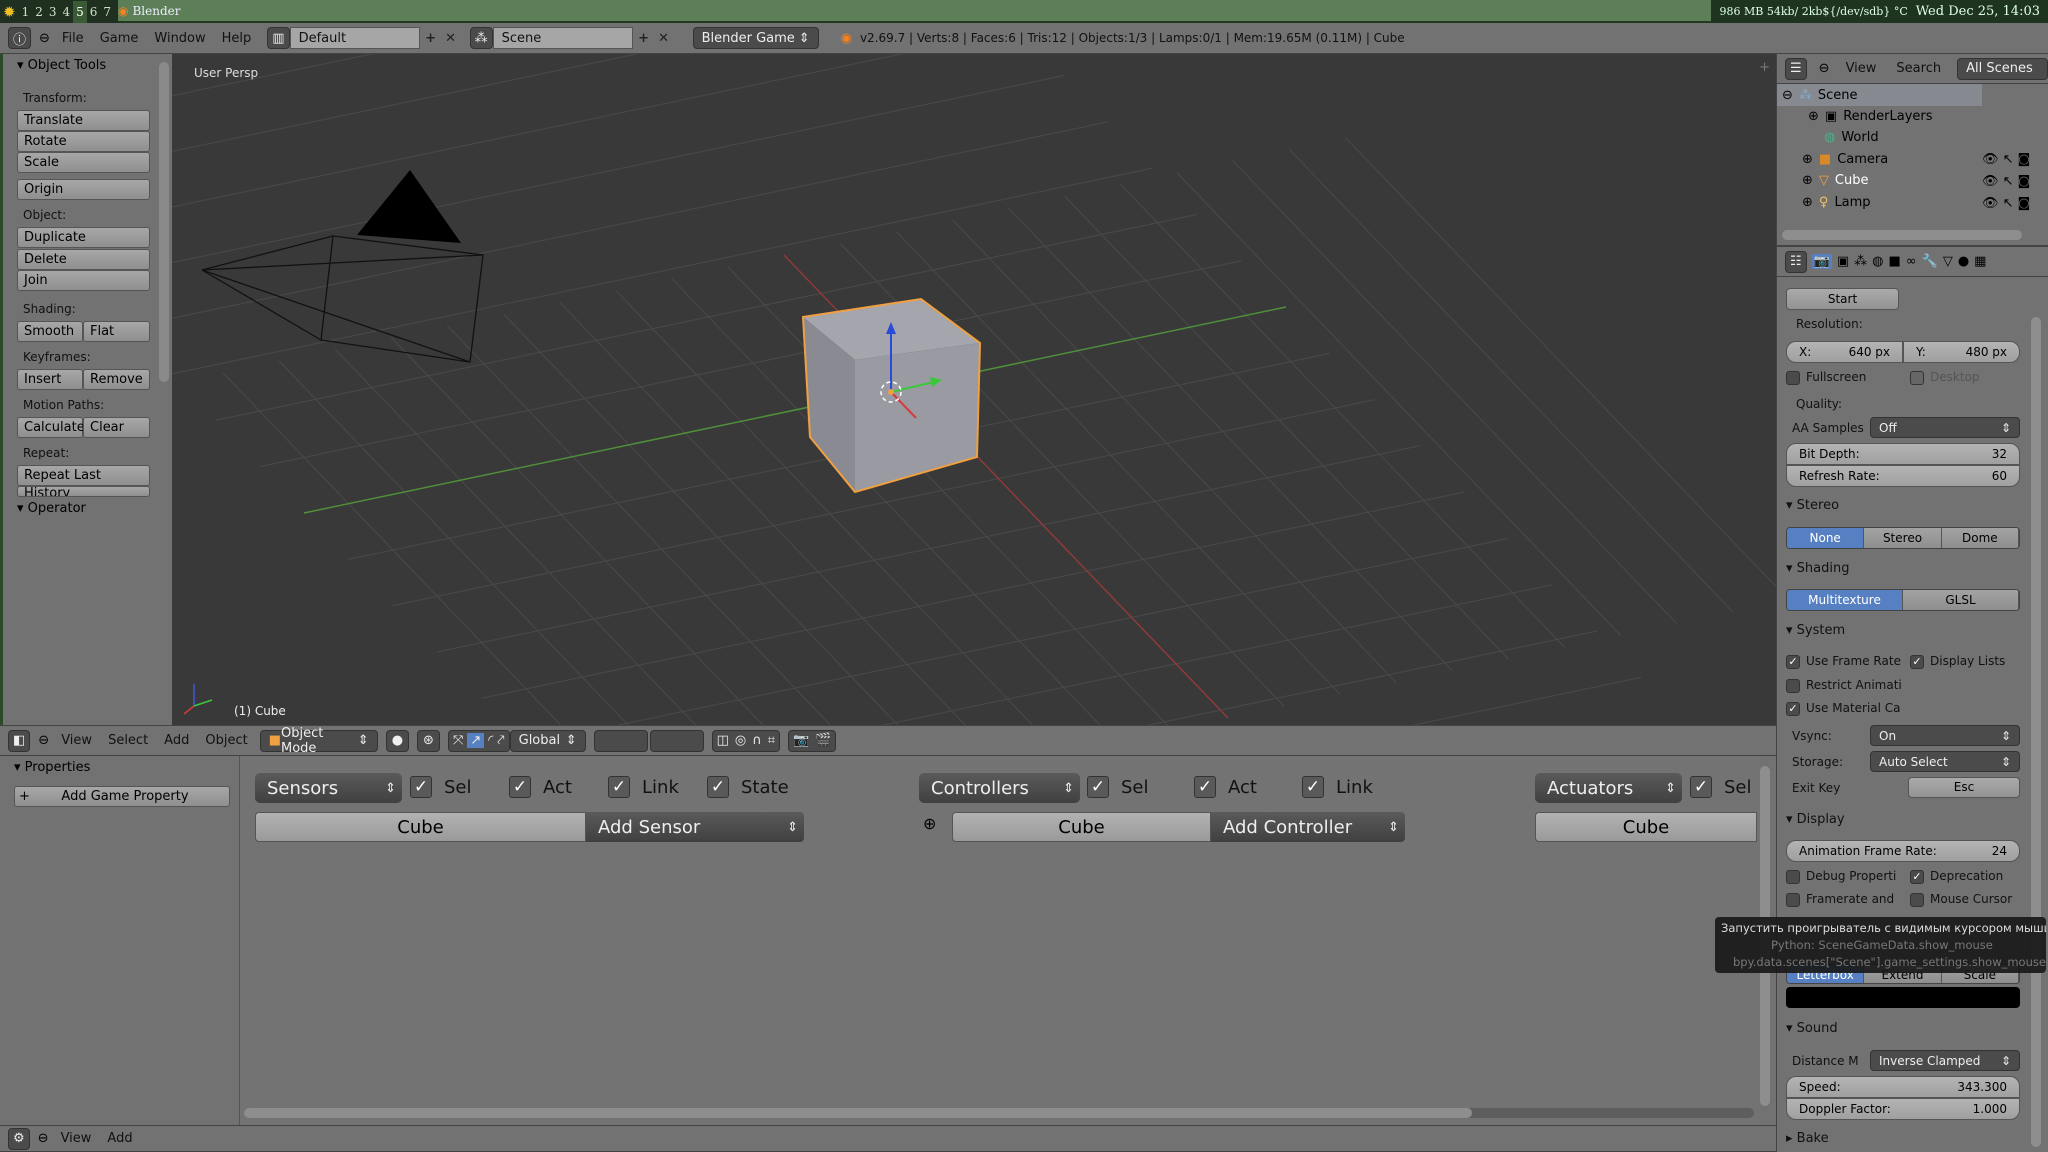 This screenshot has height=1152, width=2048. I want to click on controllers-link-checkbox: ✓ Link, so click(1337, 787).